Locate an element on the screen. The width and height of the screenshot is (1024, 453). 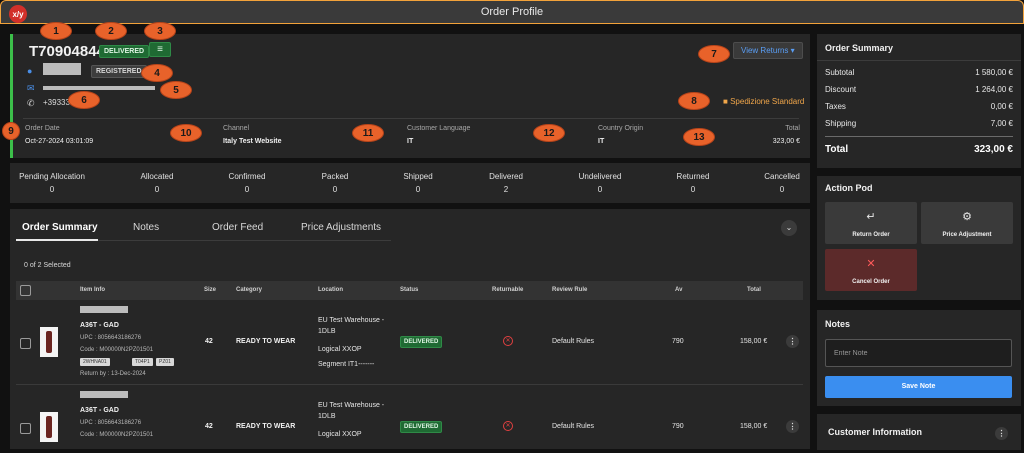
segment: Segment IT1------- is located at coordinates (346, 364).